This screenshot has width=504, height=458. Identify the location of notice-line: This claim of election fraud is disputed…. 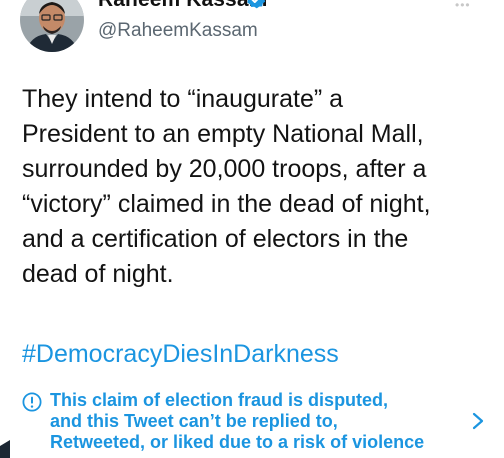
(219, 400).